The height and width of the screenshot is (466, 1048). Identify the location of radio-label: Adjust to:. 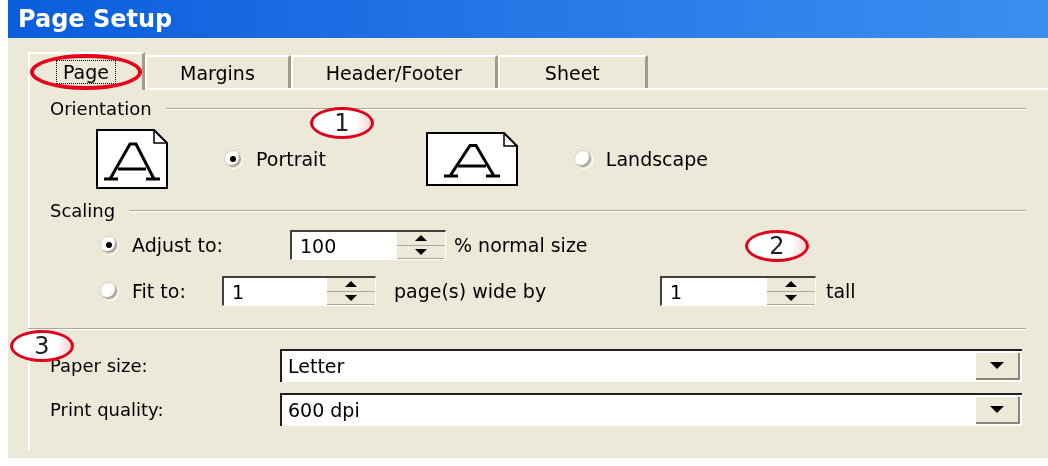
(188, 245).